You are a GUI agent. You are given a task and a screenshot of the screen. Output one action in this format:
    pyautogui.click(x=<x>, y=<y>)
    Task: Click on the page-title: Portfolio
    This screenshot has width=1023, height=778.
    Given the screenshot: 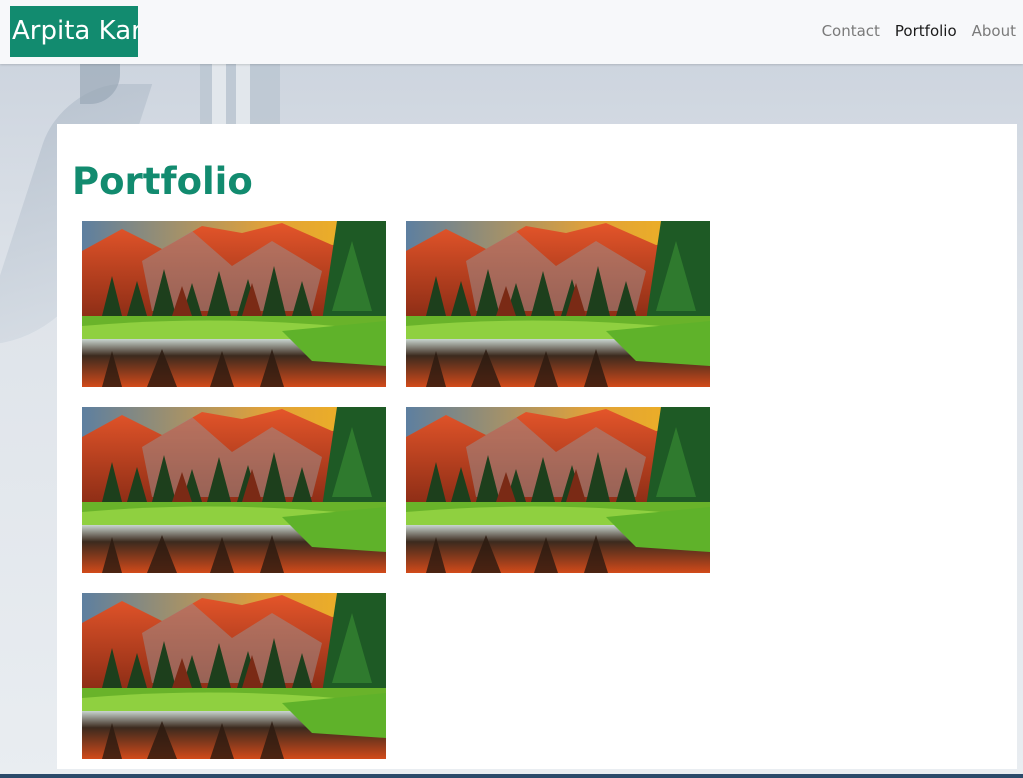 What is the action you would take?
    pyautogui.click(x=162, y=181)
    